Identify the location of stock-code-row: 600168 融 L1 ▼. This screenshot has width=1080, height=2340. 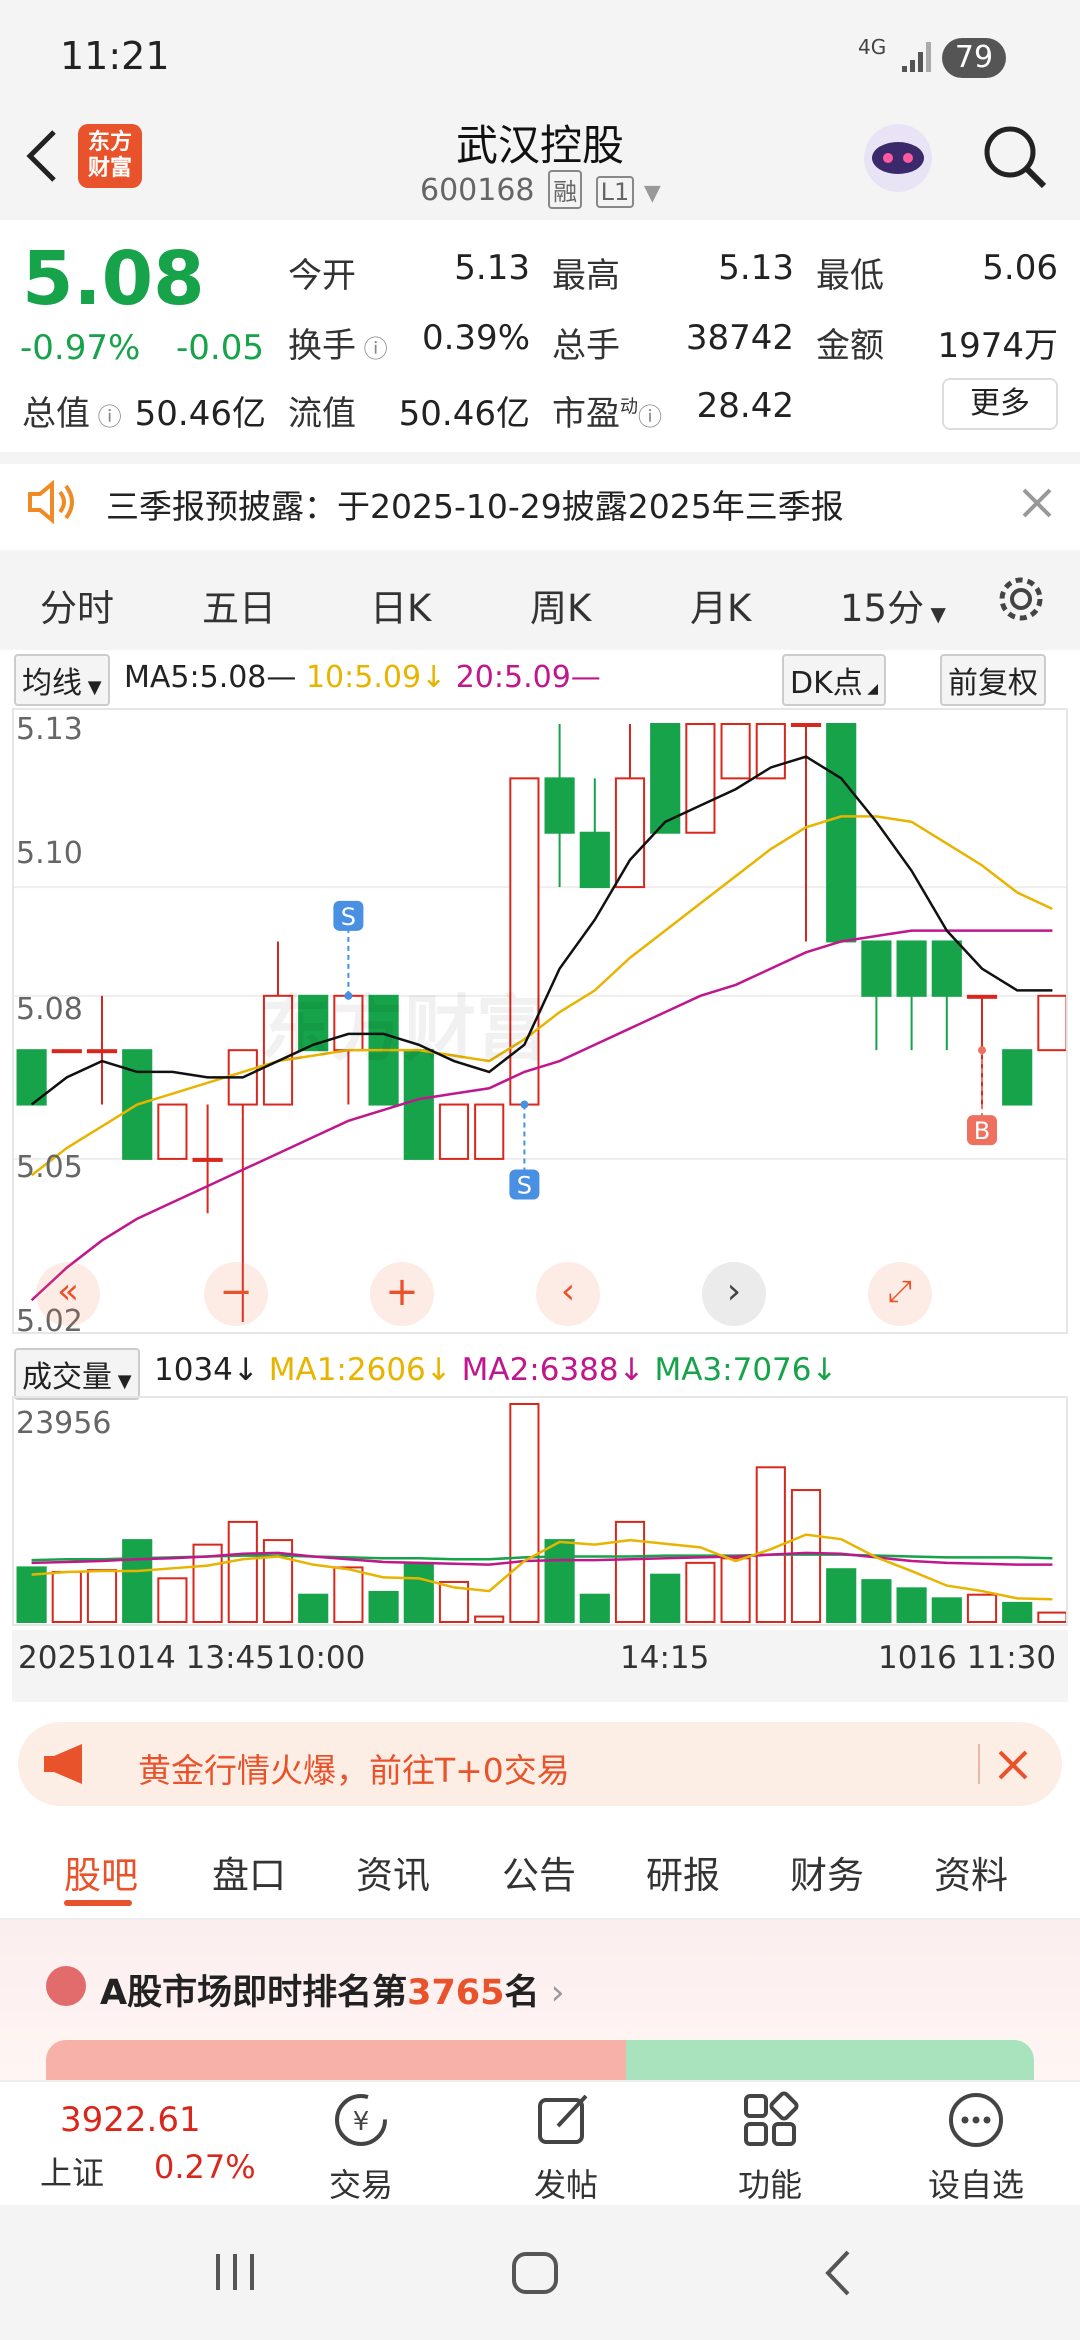
(540, 189).